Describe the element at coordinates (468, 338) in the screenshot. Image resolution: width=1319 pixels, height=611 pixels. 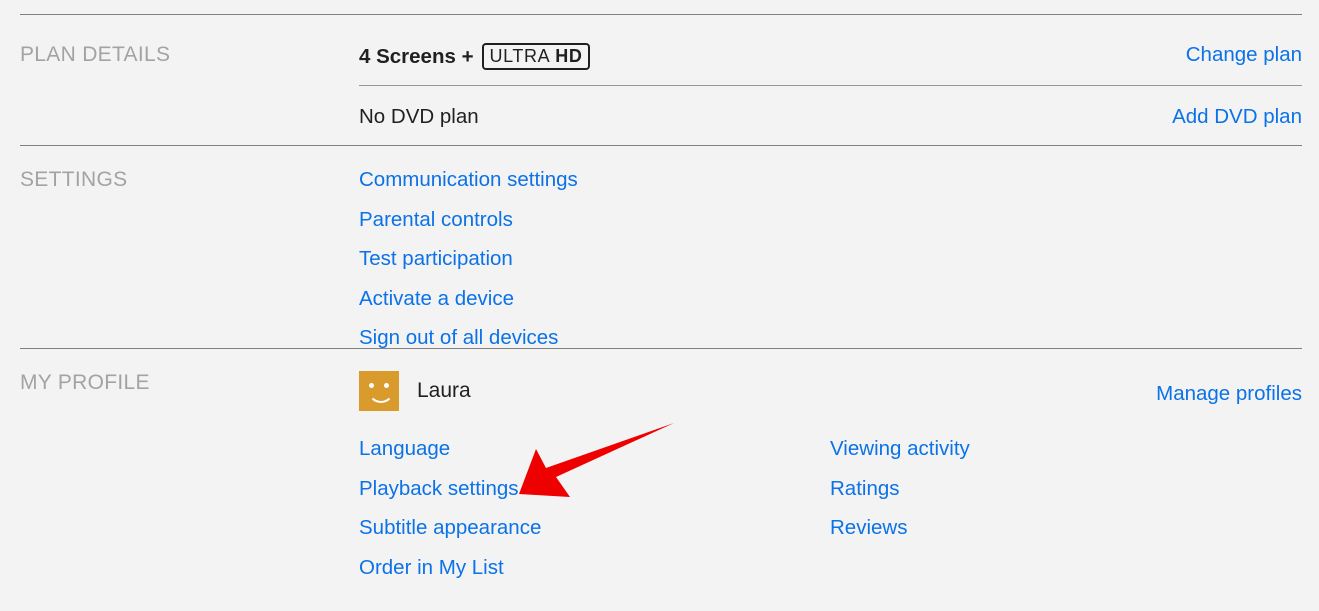
I see `settings-link-sign-out-of-all-devices: Sign out of all devices` at that location.